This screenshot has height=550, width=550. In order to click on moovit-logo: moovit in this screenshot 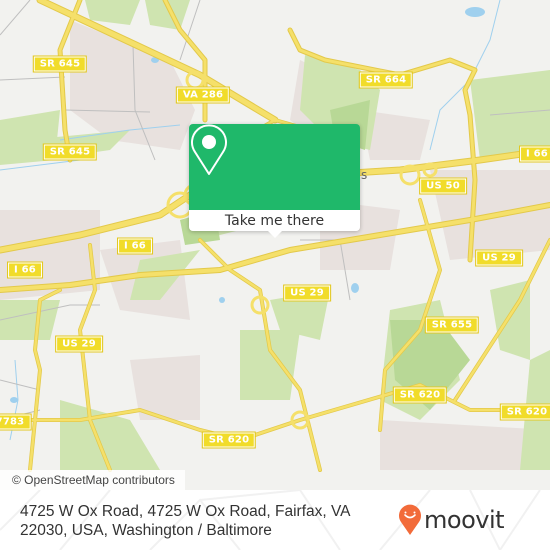, I will do `click(451, 520)`.